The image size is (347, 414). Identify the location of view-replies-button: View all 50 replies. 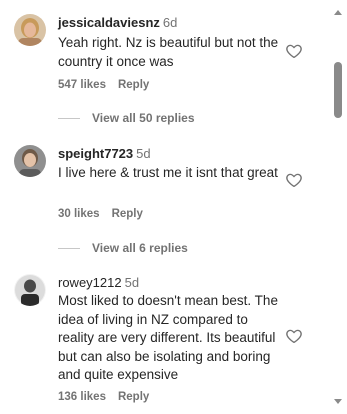
(126, 118).